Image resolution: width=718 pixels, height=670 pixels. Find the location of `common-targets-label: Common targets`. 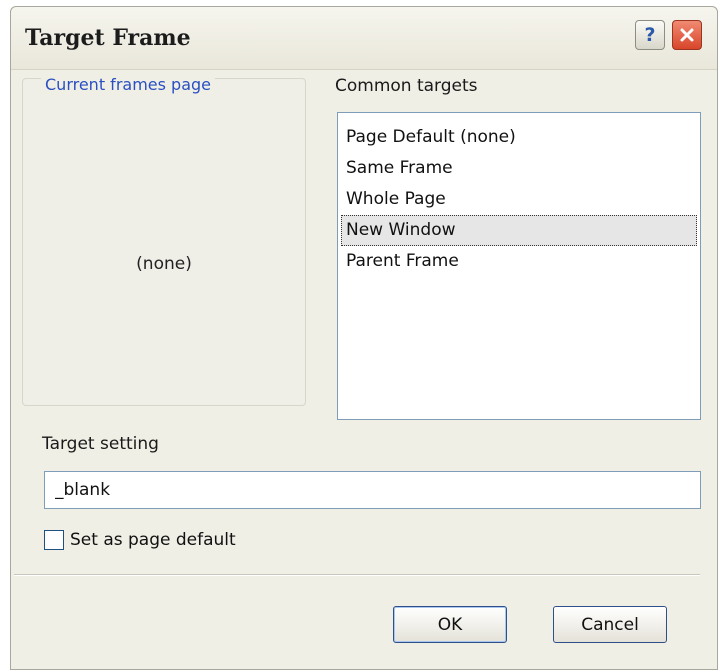

common-targets-label: Common targets is located at coordinates (406, 86).